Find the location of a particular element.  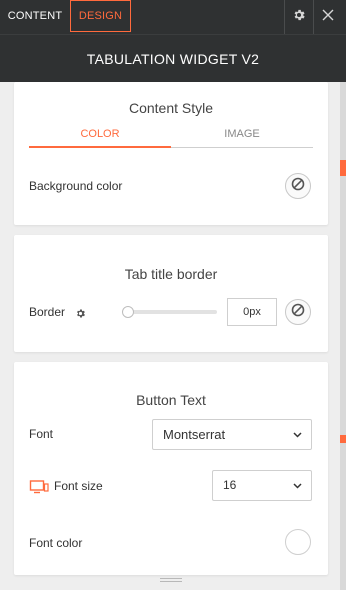

widget-header: TABULATION WIDGET V2 is located at coordinates (173, 58).